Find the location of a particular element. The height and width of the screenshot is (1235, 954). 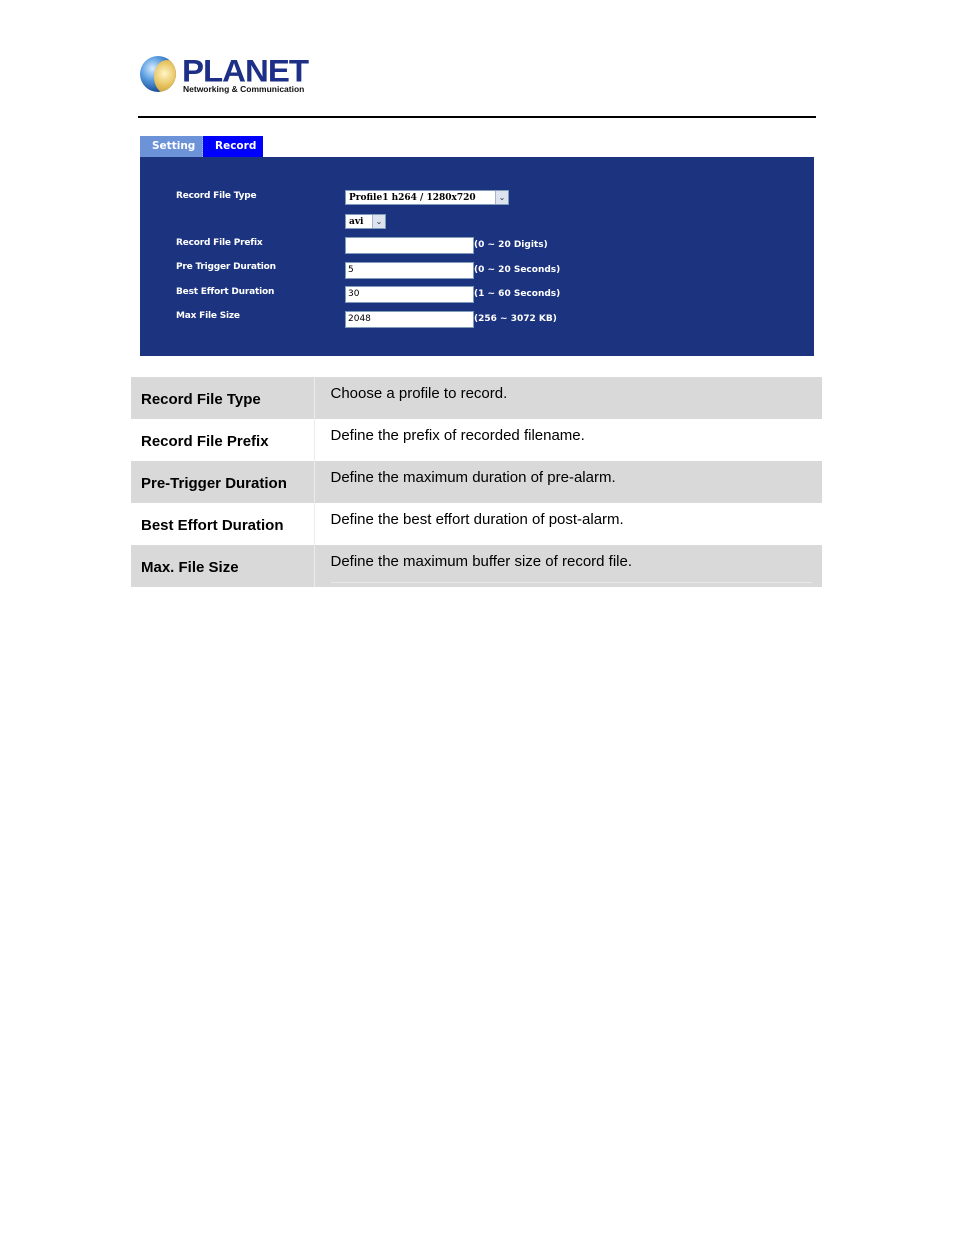

field-name: Pre-Trigger Duration is located at coordinates (223, 482).